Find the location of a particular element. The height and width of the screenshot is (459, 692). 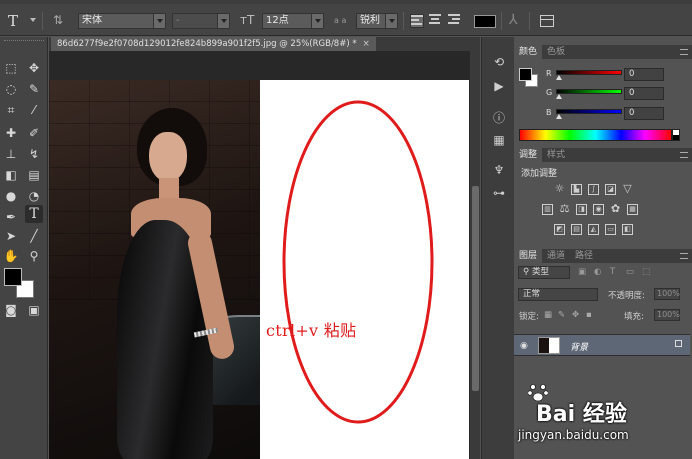

tab-paths: 路径 is located at coordinates (584, 256).